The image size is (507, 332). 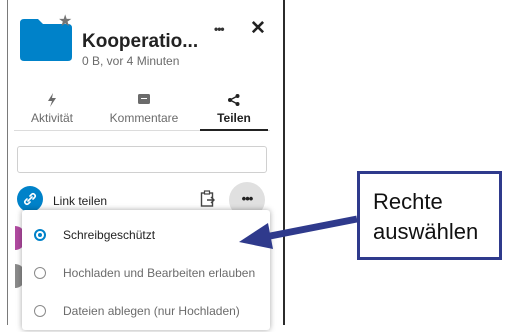 I want to click on annotation-callout: Rechte auswählen, so click(x=429, y=215).